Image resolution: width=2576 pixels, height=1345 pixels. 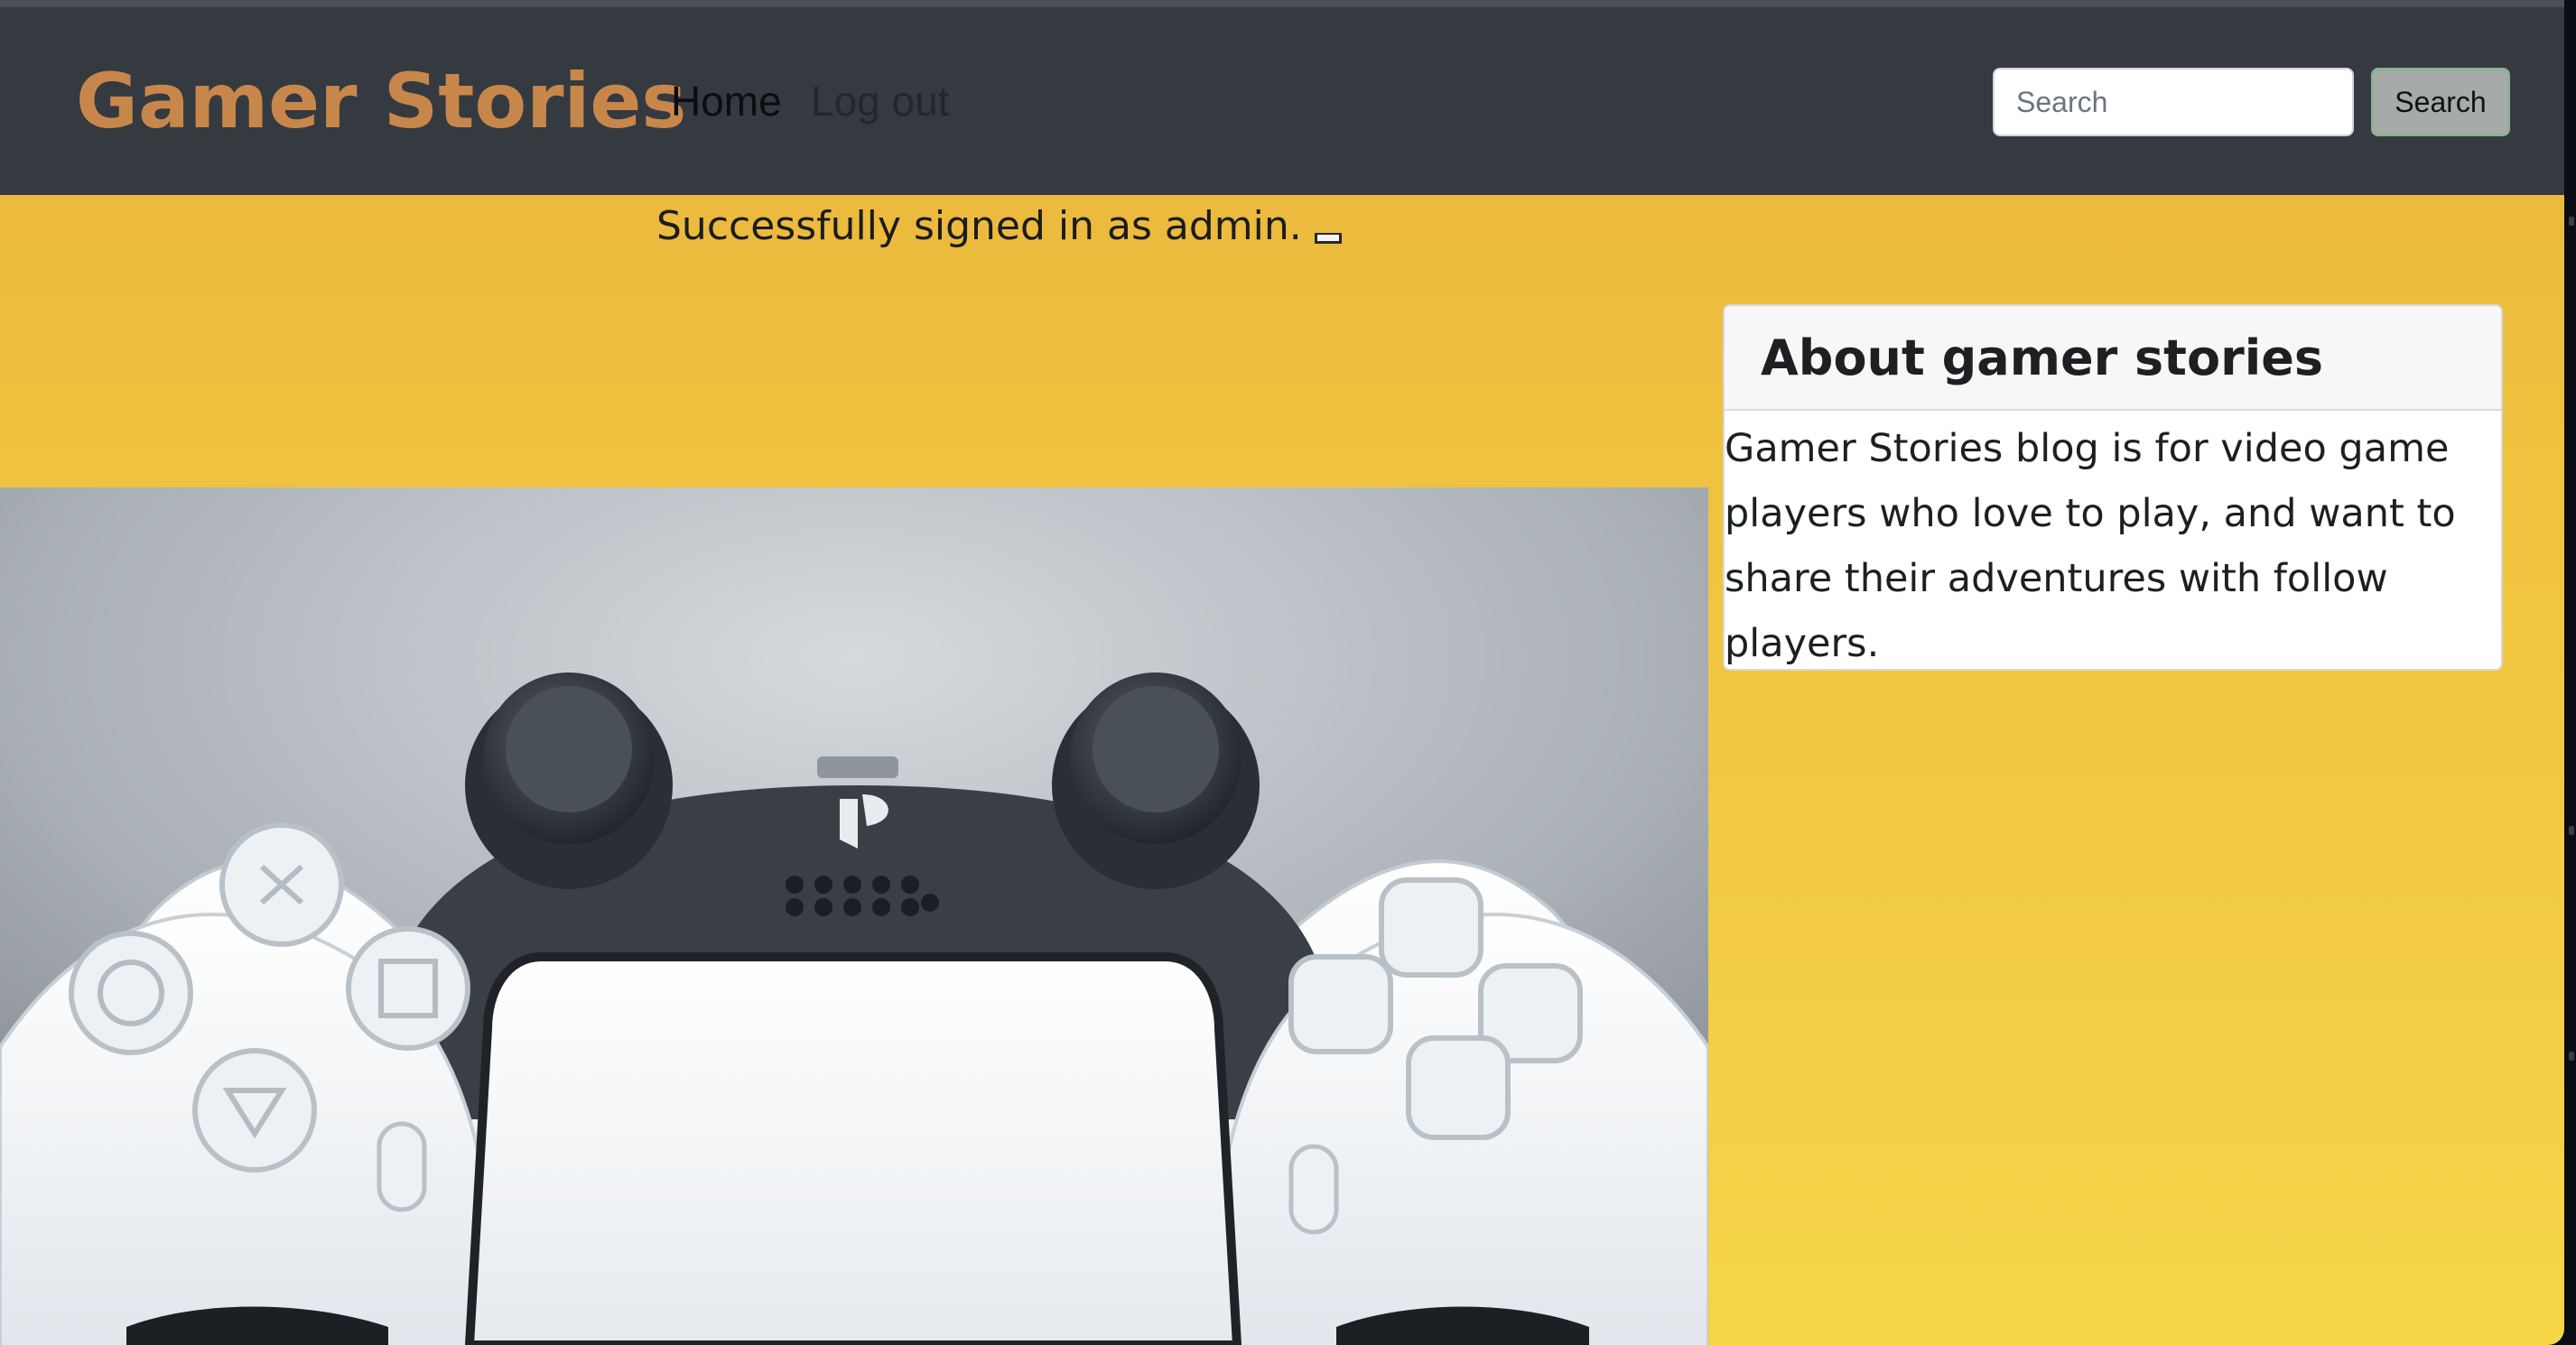 I want to click on search-input, so click(x=2173, y=102).